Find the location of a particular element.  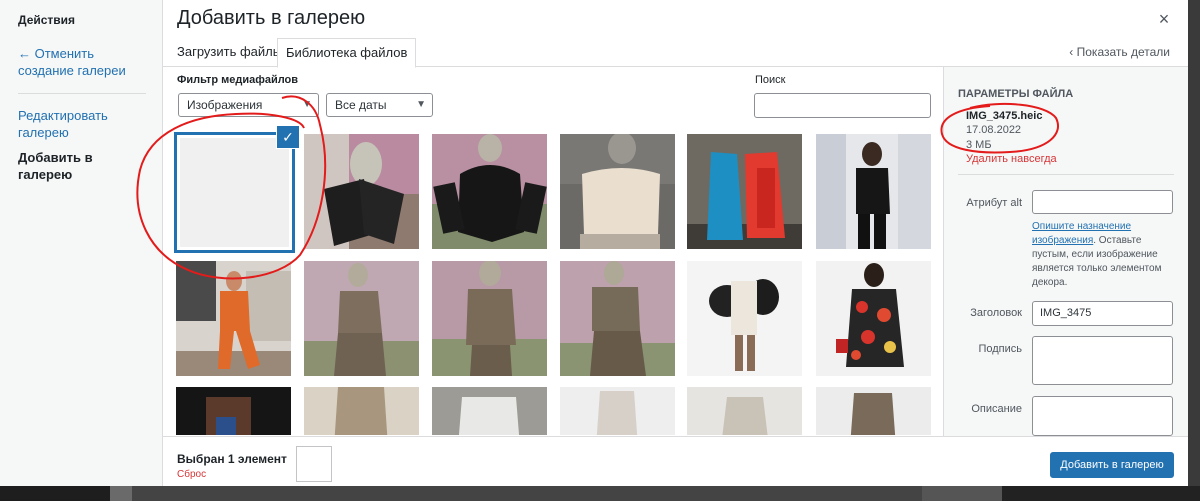

photo-beige-mannequin is located at coordinates (361, 411).